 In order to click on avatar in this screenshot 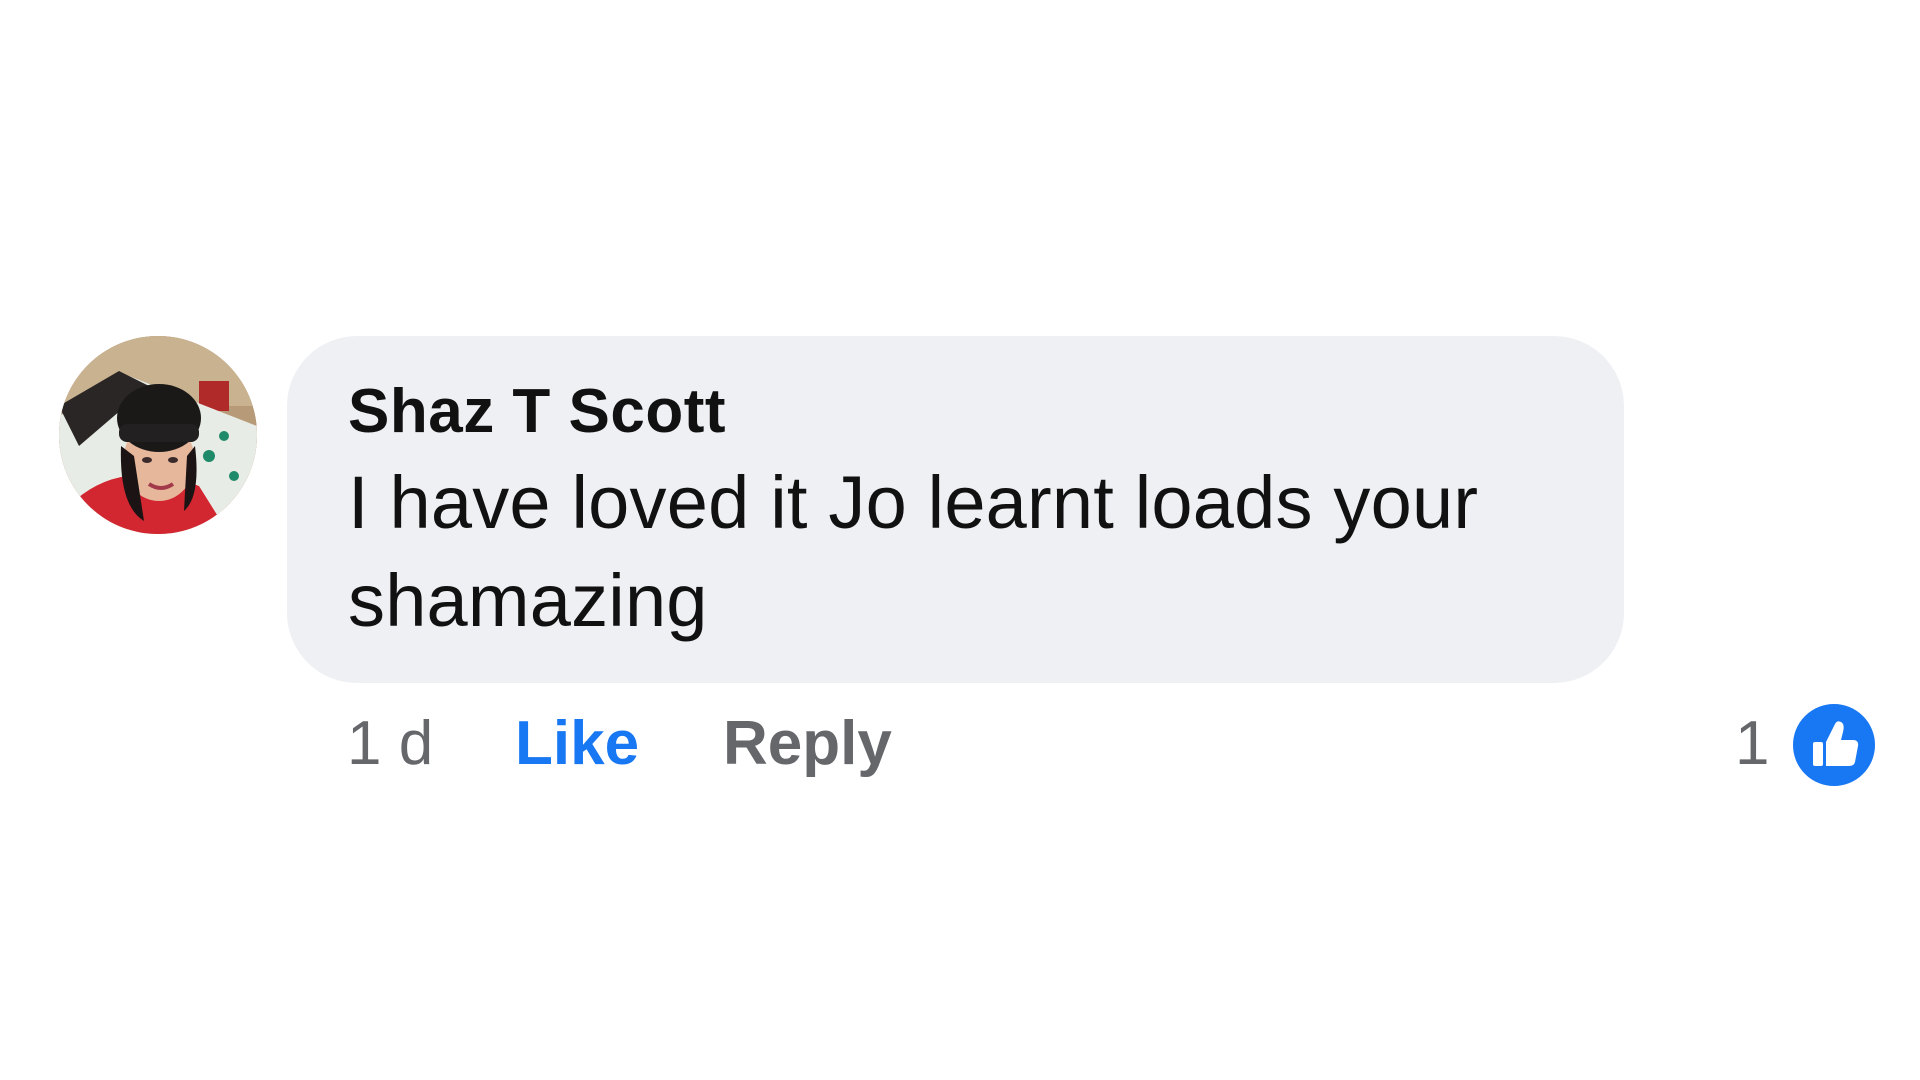, I will do `click(158, 435)`.